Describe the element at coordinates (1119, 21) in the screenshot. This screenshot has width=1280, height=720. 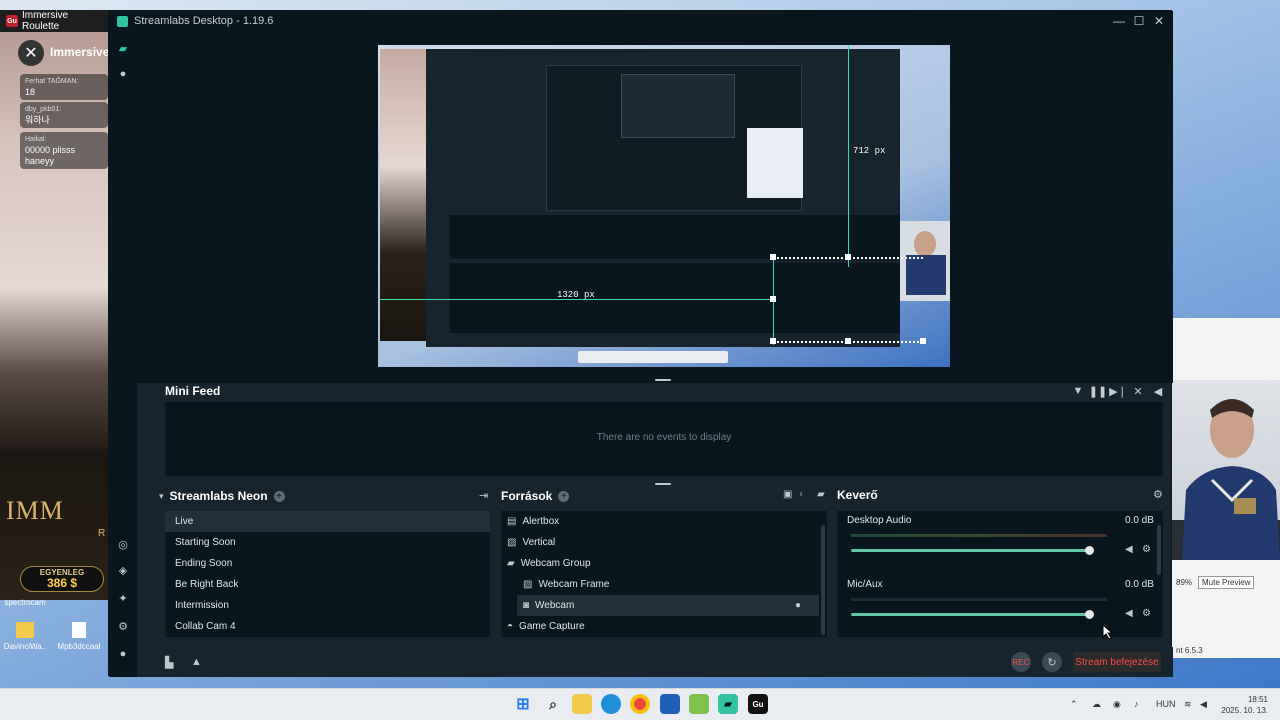
I see `minimize-icon: —` at that location.